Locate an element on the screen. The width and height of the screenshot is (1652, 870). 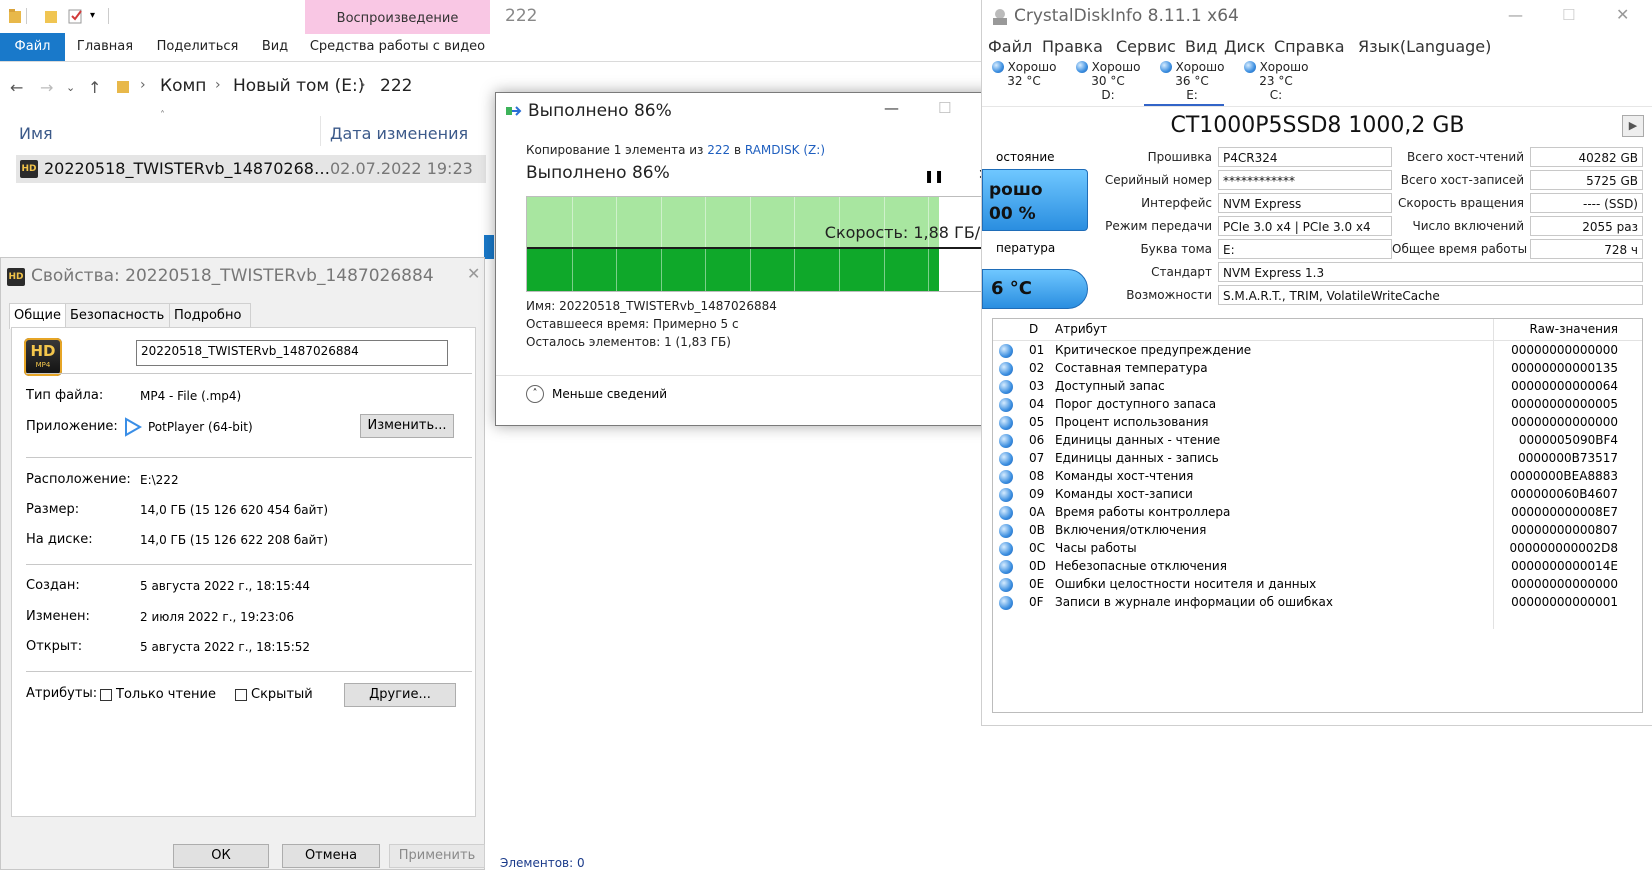
folder-icon is located at coordinates (15, 17).